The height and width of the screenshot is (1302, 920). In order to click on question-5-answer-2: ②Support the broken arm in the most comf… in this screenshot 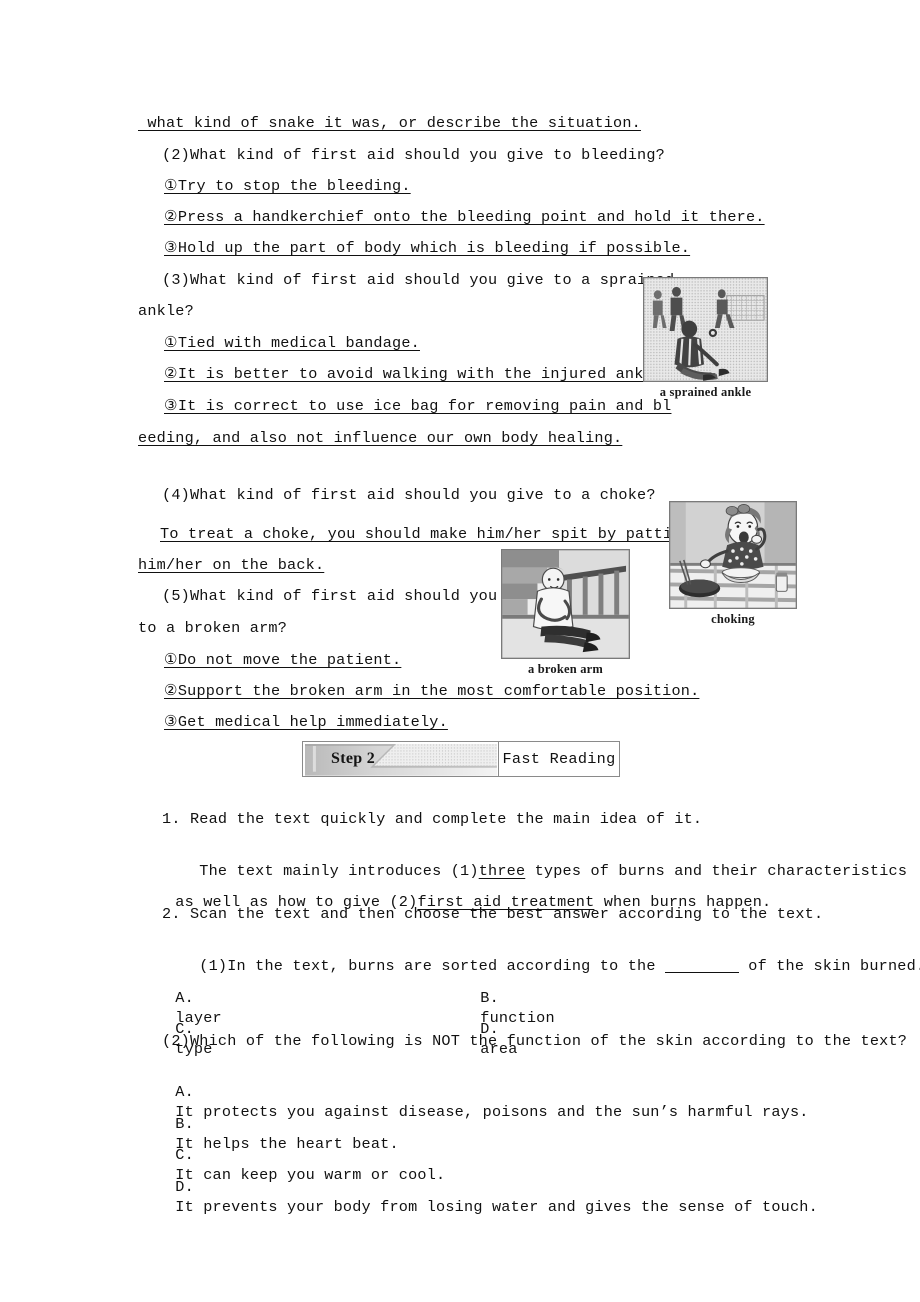, I will do `click(432, 691)`.